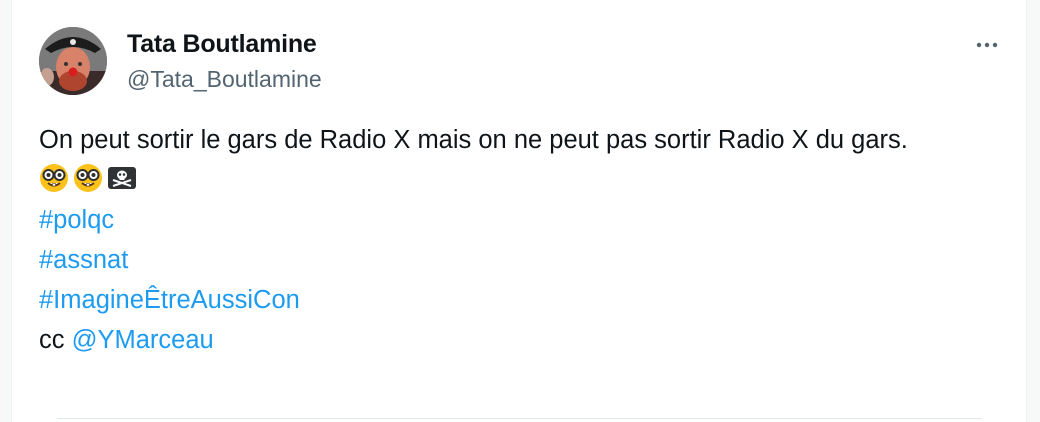  What do you see at coordinates (509, 340) in the screenshot?
I see `cc-line: cc @YMarceau` at bounding box center [509, 340].